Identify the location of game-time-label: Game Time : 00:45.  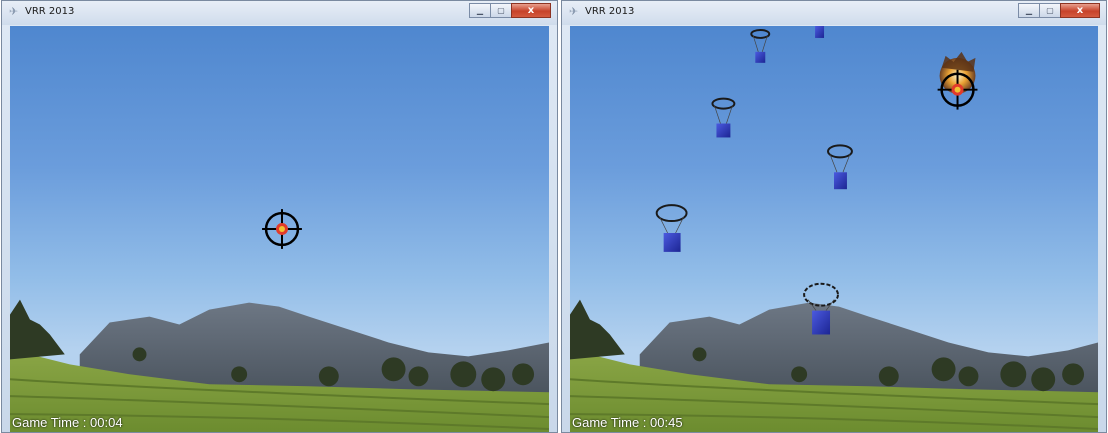
(627, 422).